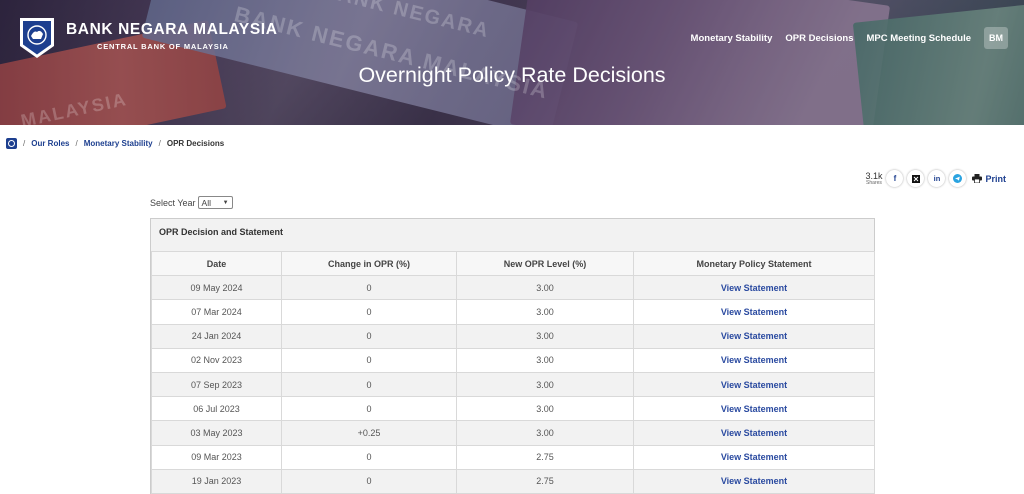 The width and height of the screenshot is (1024, 494). I want to click on table-row: 07 Sep 2023 0 3.00 View Statement, so click(513, 384).